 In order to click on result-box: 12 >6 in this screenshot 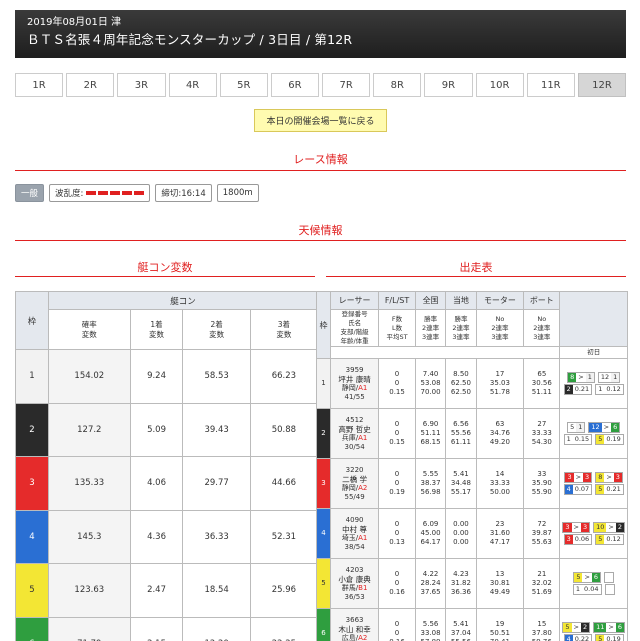, I will do `click(604, 427)`.